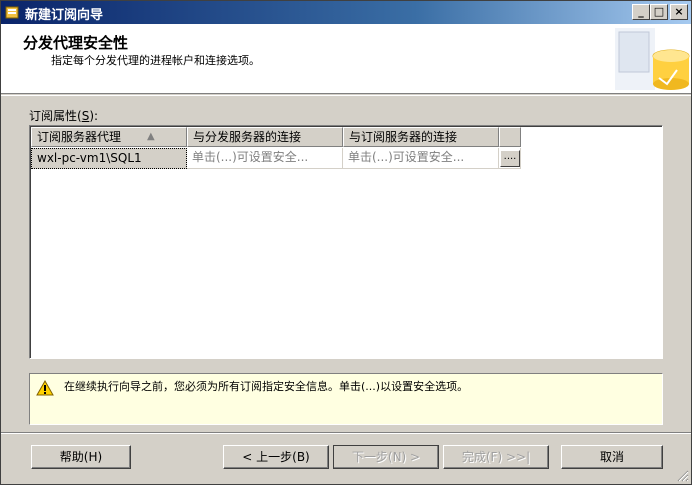  I want to click on window-title: 新建订阅向导, so click(64, 15).